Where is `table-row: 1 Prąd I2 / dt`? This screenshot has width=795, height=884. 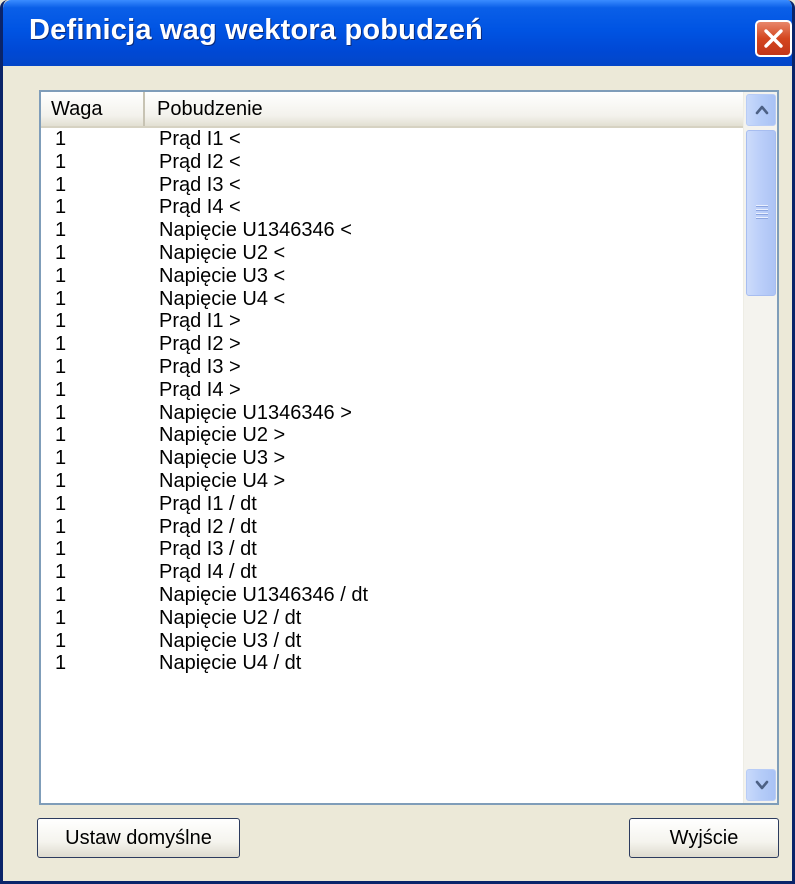
table-row: 1 Prąd I2 / dt is located at coordinates (392, 527).